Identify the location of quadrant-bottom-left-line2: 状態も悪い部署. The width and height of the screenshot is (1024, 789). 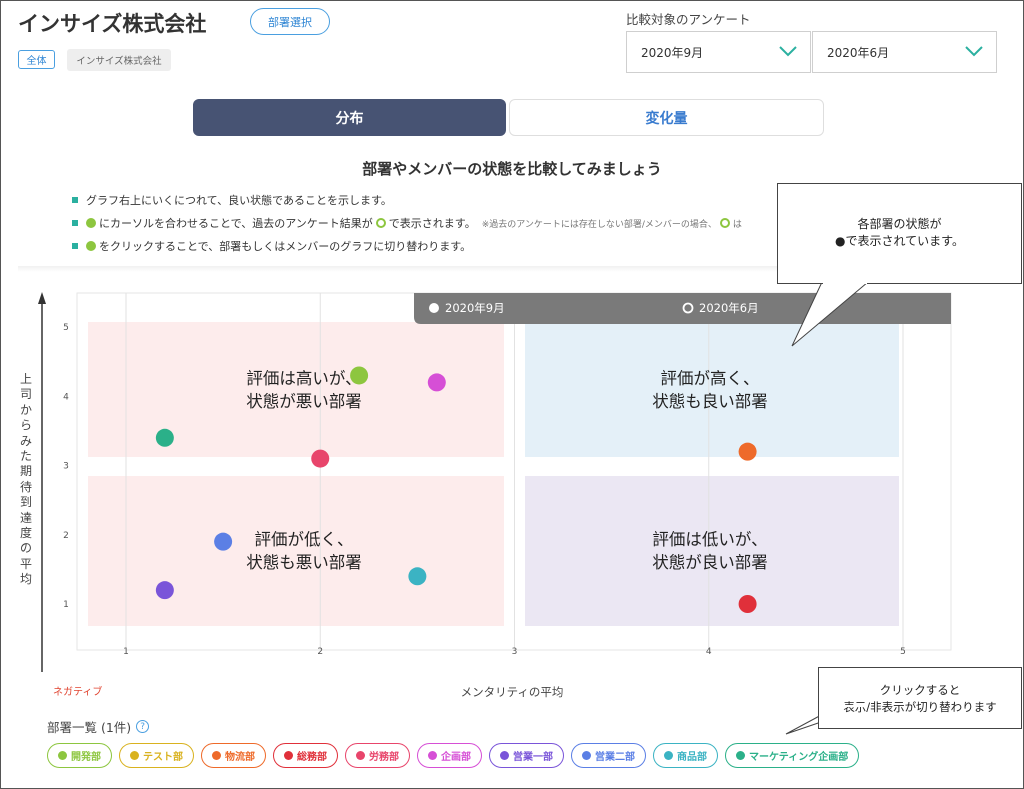
(304, 562).